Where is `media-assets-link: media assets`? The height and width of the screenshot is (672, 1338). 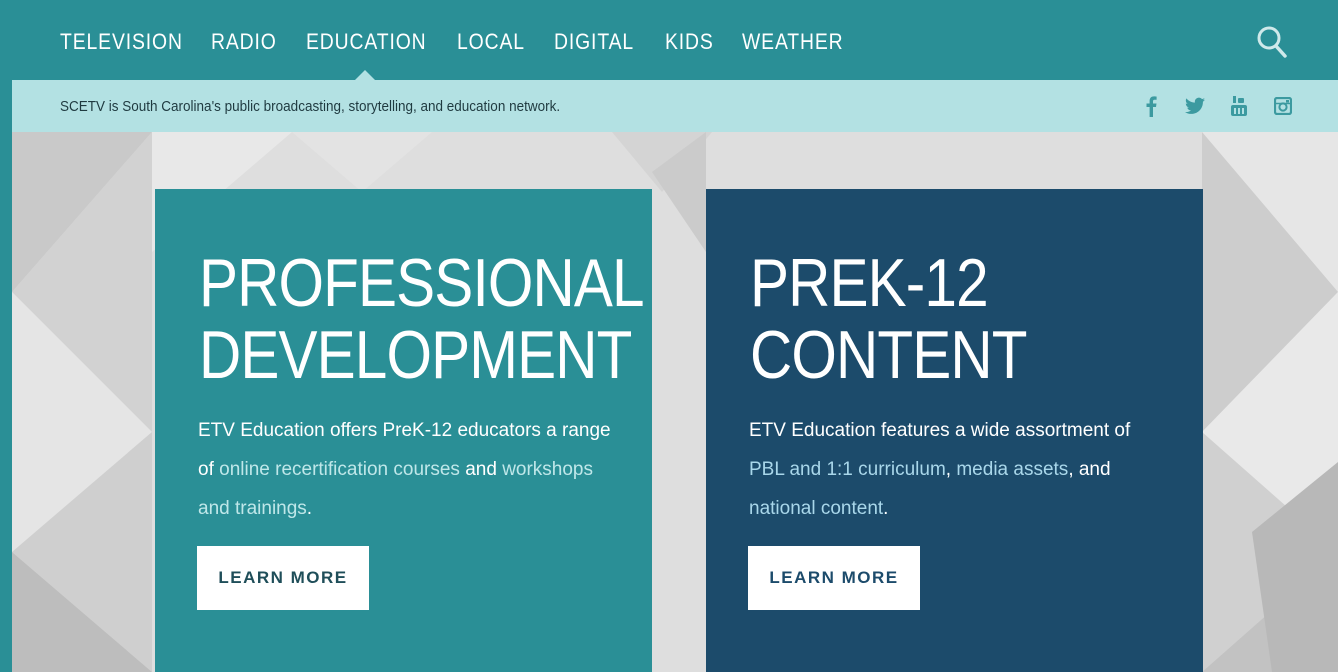
media-assets-link: media assets is located at coordinates (1012, 469).